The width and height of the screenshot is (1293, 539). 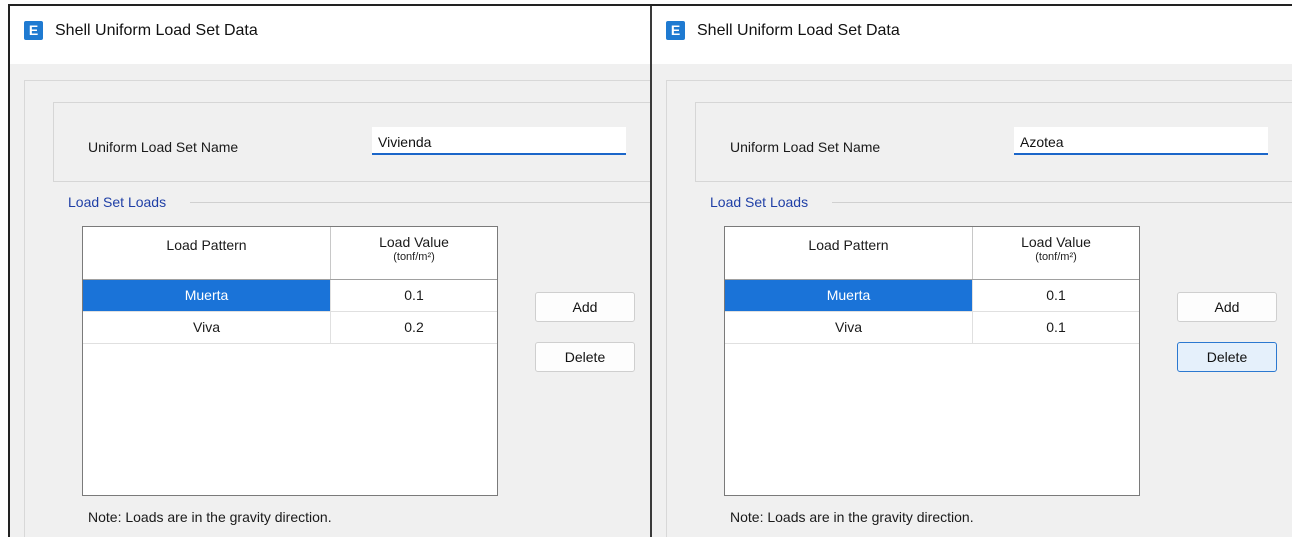 What do you see at coordinates (414, 327) in the screenshot?
I see `cell-load-value: 0.2` at bounding box center [414, 327].